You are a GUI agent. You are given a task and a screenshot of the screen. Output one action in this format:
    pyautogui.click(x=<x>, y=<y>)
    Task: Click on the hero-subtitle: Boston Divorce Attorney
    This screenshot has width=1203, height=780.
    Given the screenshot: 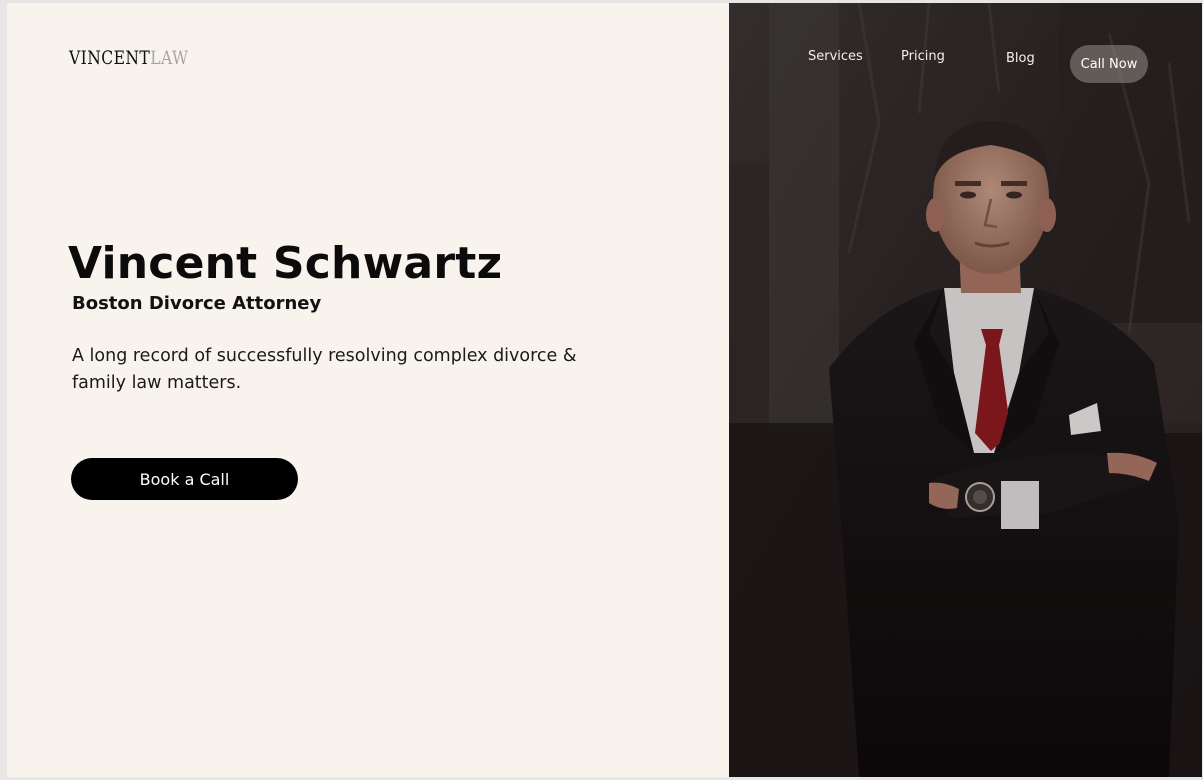 What is the action you would take?
    pyautogui.click(x=197, y=303)
    